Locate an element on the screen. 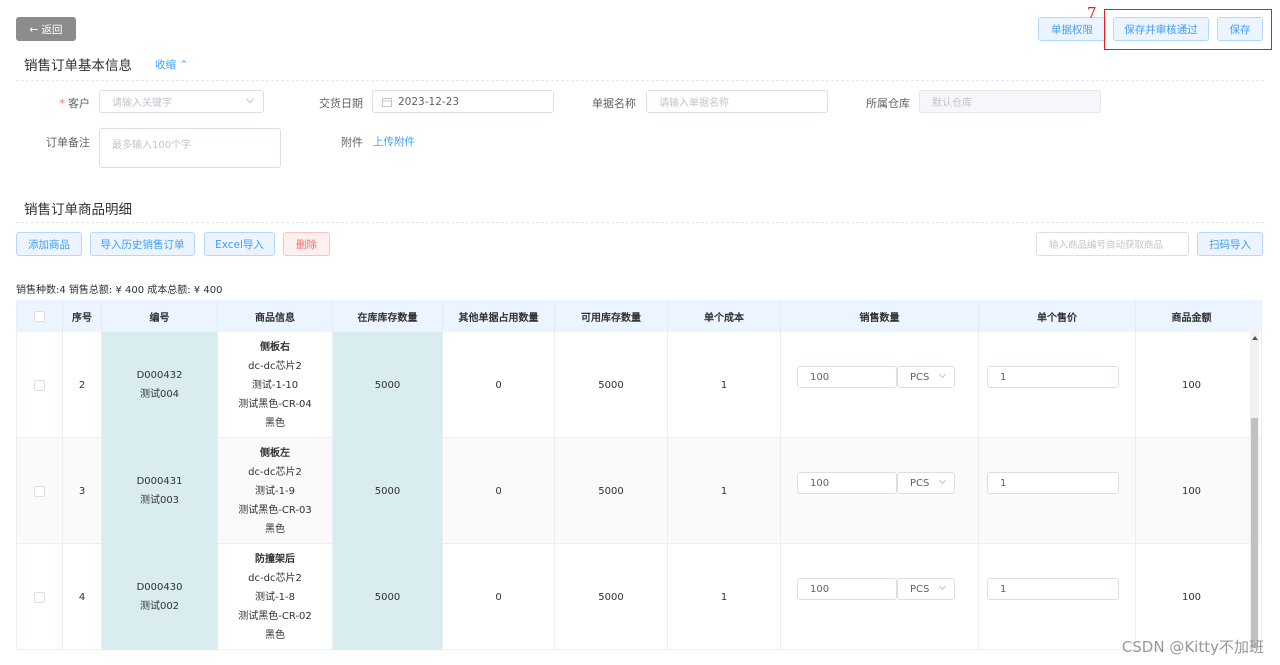  basic-info-title: 销售订单基本信息 is located at coordinates (78, 66).